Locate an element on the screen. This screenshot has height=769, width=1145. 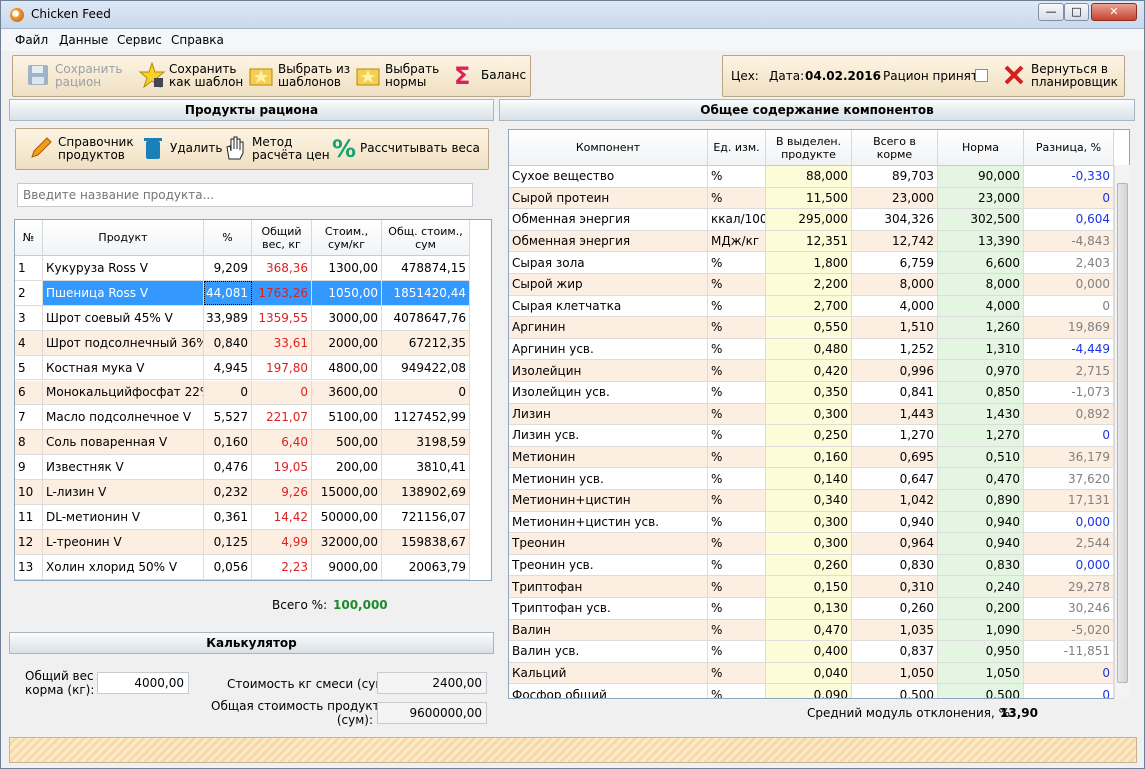
header-col-price: Стоим., сум/кг is located at coordinates (347, 238).